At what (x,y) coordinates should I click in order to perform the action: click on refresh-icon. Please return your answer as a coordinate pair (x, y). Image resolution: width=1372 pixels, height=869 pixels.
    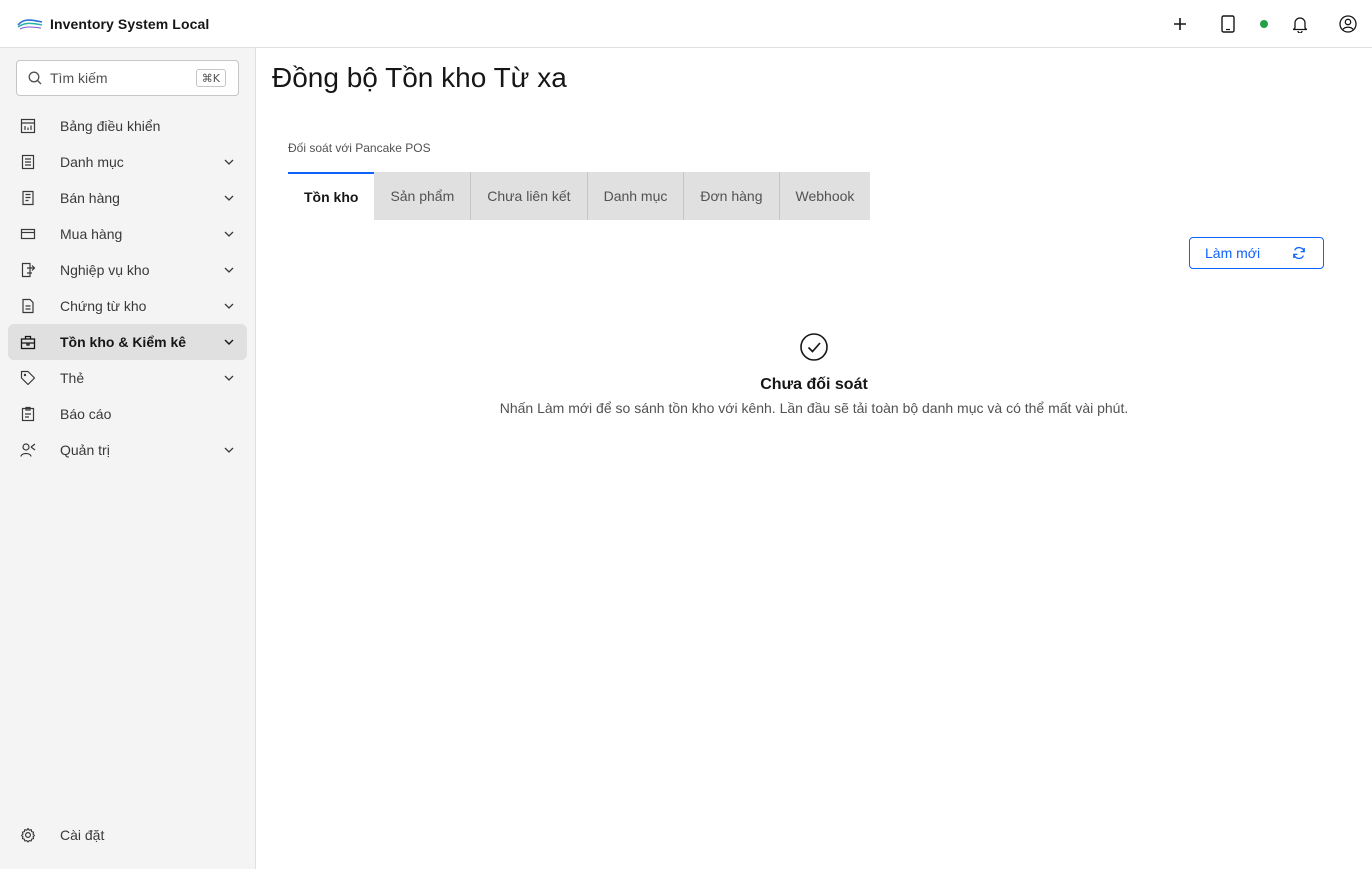
    Looking at the image, I should click on (1299, 253).